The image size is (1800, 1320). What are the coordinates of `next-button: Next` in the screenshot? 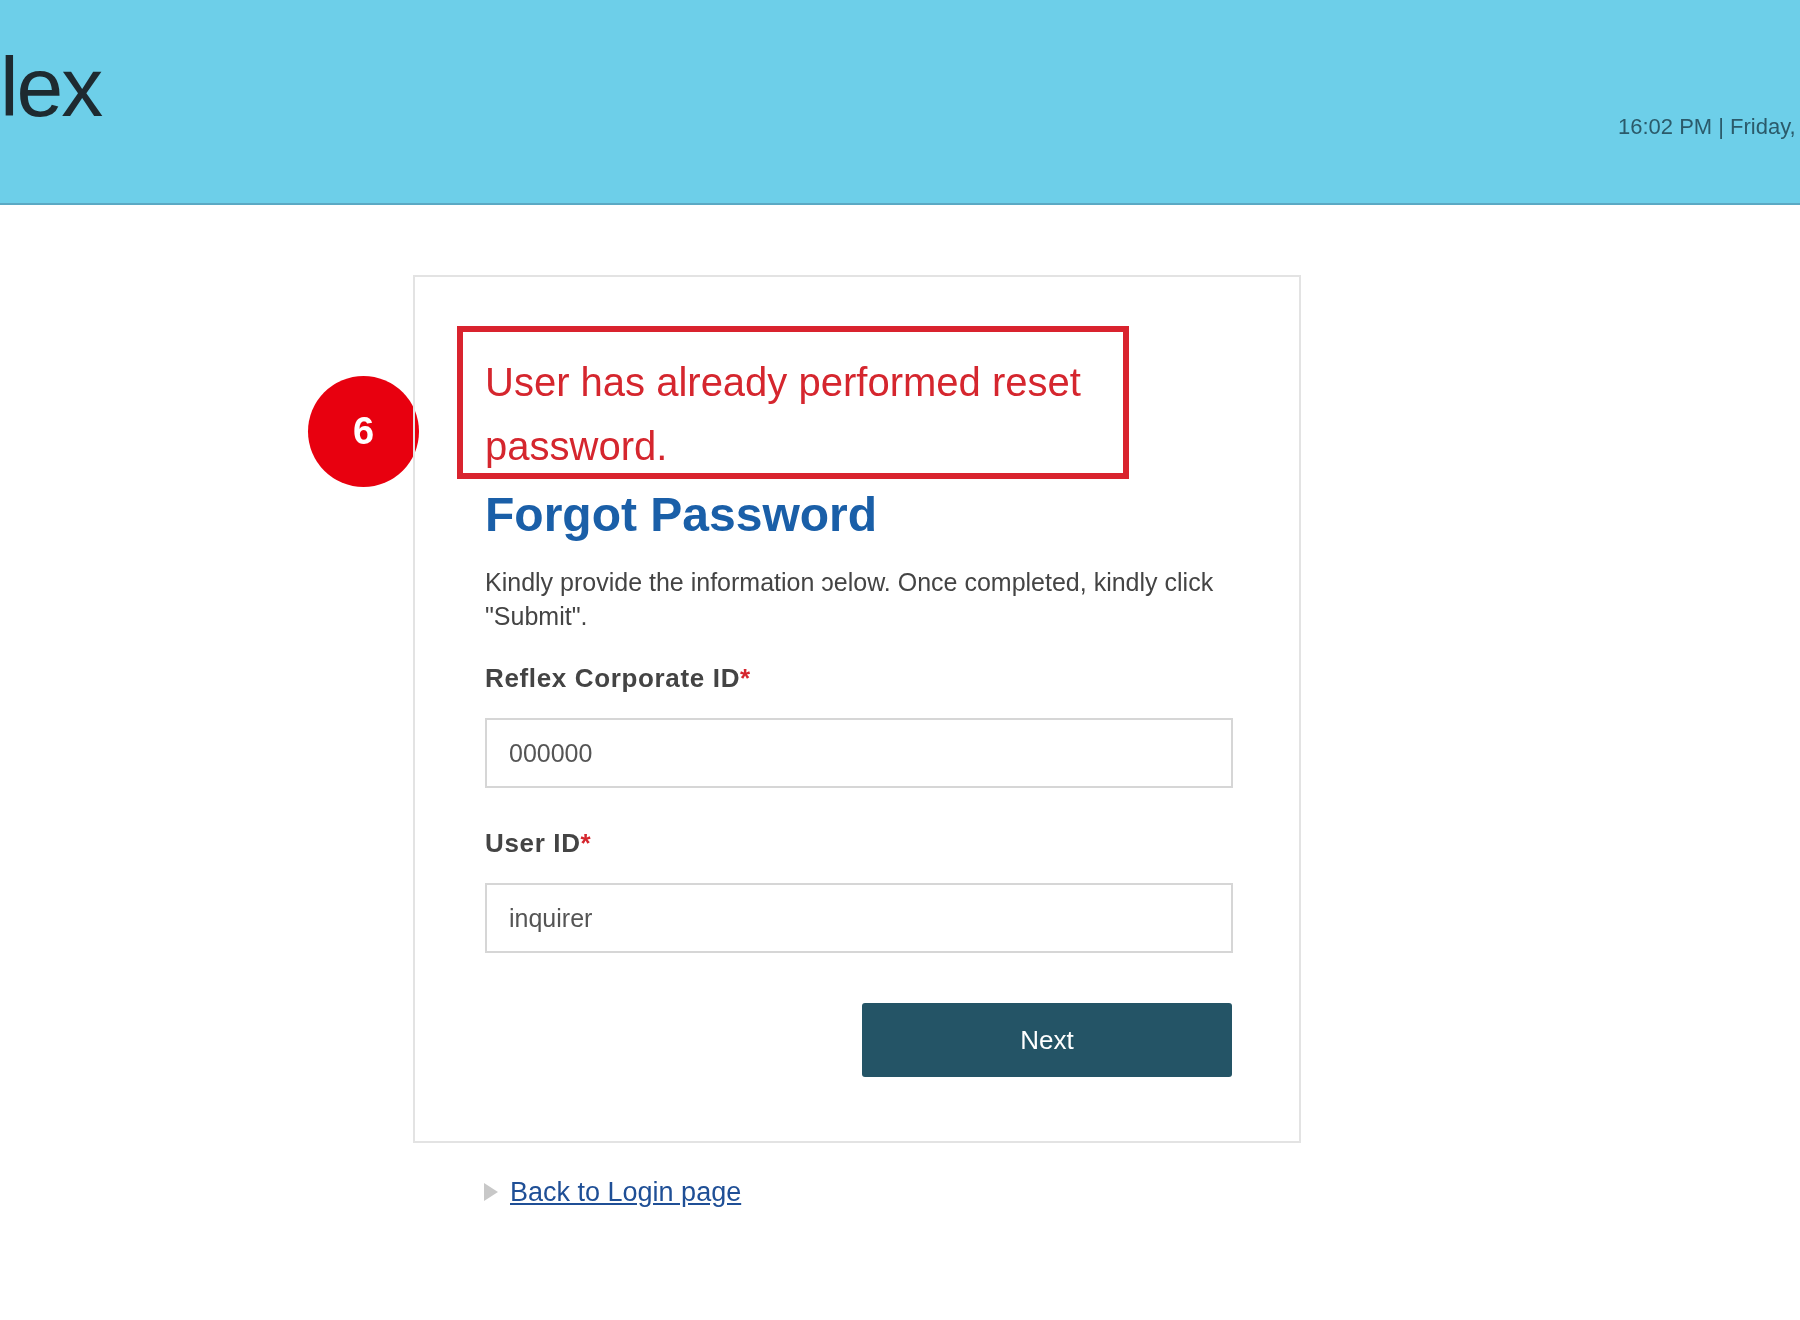 It's located at (1047, 1040).